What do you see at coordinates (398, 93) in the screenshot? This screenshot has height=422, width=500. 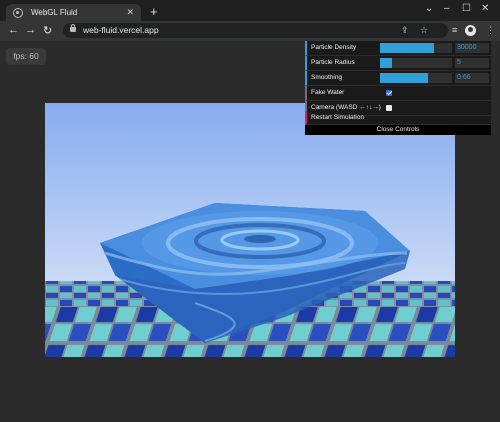 I see `fake-water-control: Fake Water` at bounding box center [398, 93].